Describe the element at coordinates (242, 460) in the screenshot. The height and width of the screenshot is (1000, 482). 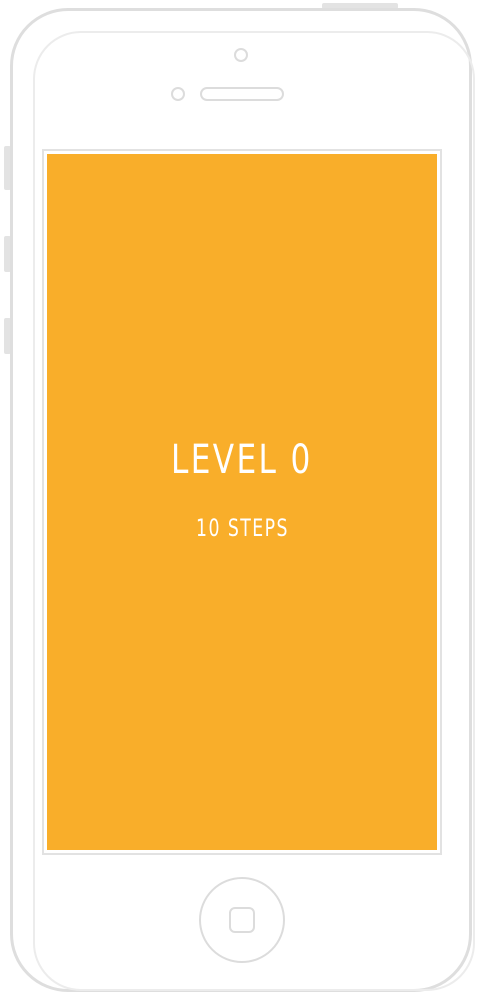
I see `level-title: LEVEL 0` at that location.